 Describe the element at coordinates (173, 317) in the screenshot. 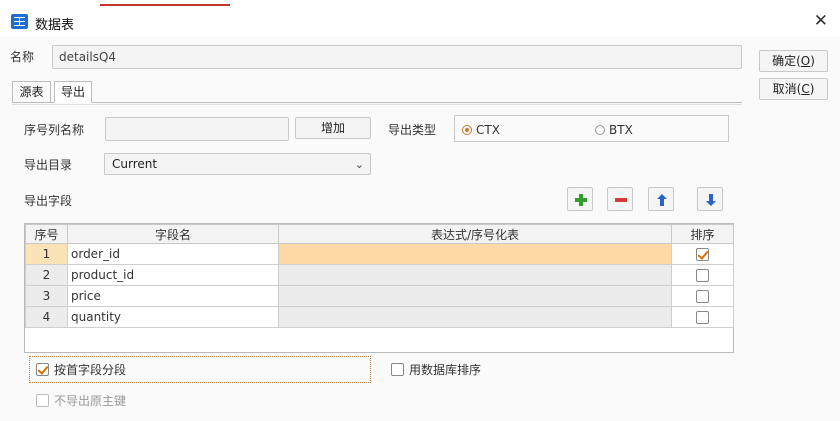

I see `row-field-name: quantity` at that location.